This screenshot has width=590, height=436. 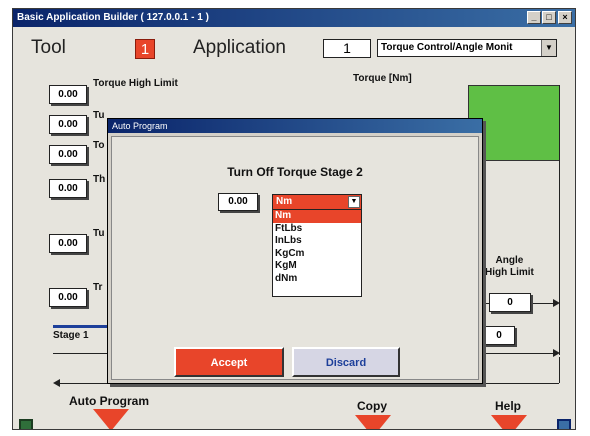 What do you see at coordinates (317, 202) in the screenshot?
I see `unit-select: Nm ▼` at bounding box center [317, 202].